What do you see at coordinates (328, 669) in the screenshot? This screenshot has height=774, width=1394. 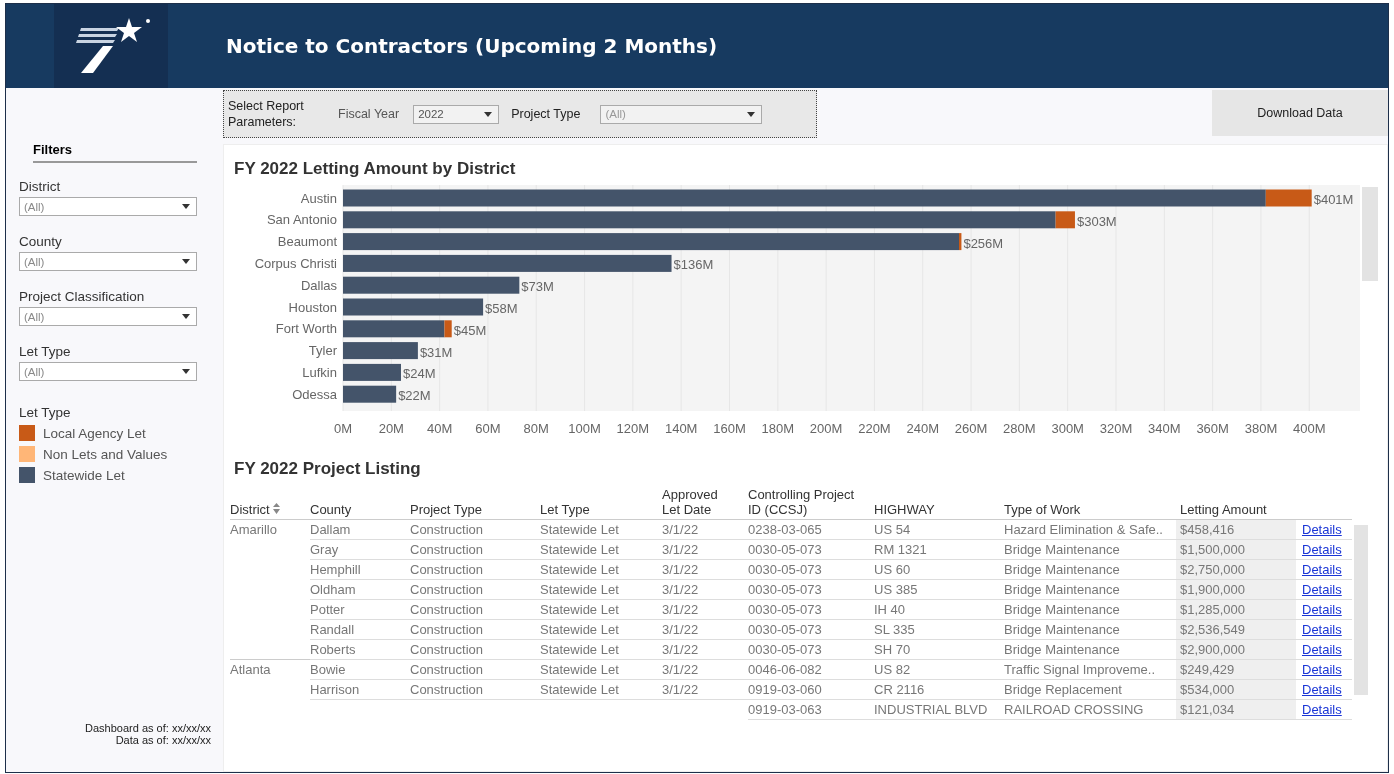 I see `table-cell: Bowie` at bounding box center [328, 669].